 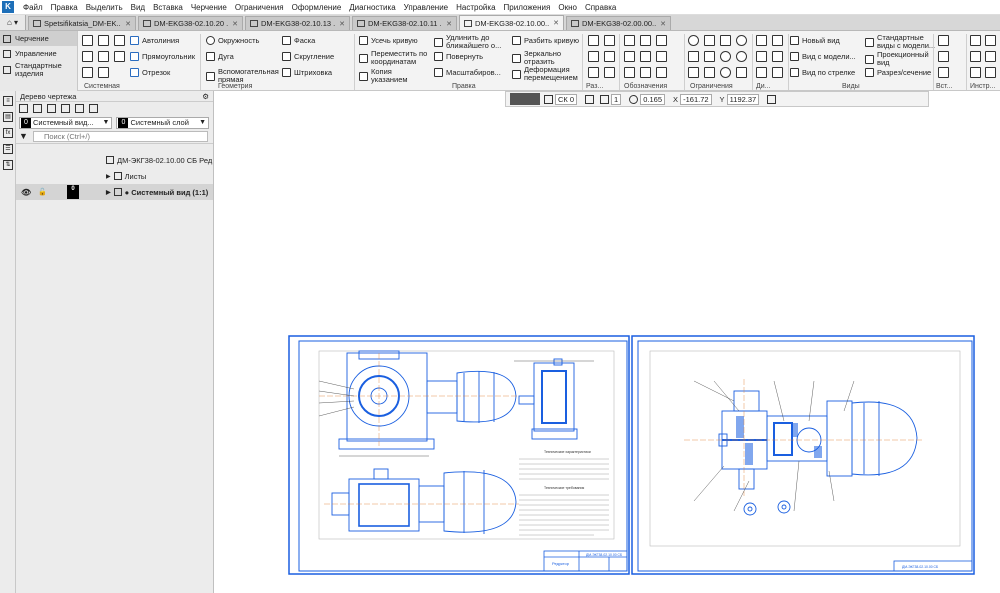 What do you see at coordinates (396, 58) in the screenshot?
I see `move-by-coordinates-button: Переместить по координатам` at bounding box center [396, 58].